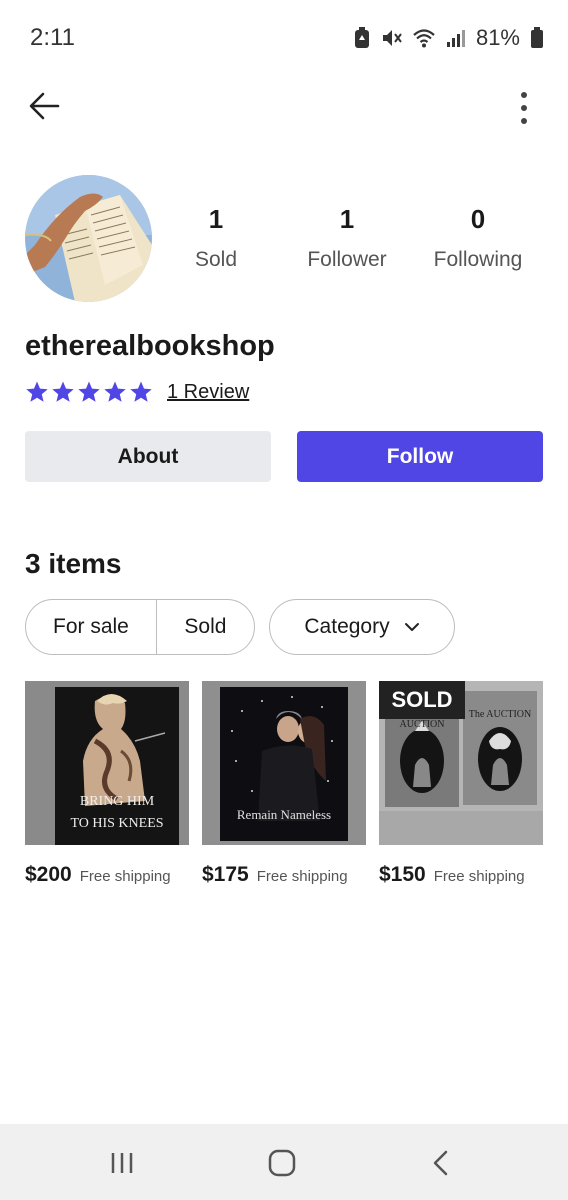  What do you see at coordinates (422, 724) in the screenshot?
I see `cover-title-line: AUCTION` at bounding box center [422, 724].